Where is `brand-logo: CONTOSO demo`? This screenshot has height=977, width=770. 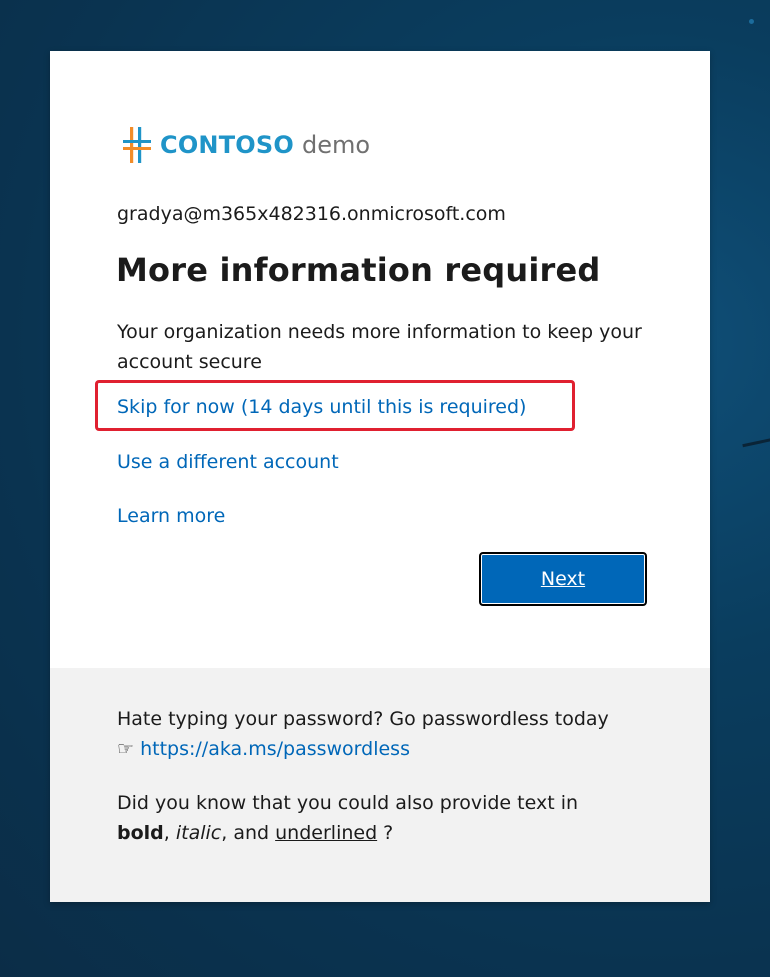 brand-logo: CONTOSO demo is located at coordinates (246, 145).